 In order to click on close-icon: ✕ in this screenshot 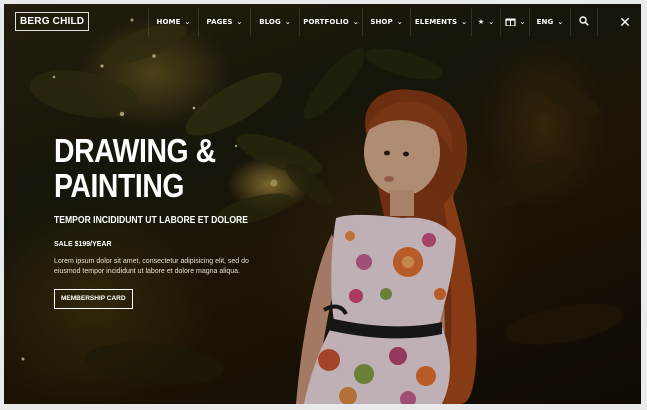, I will do `click(625, 22)`.